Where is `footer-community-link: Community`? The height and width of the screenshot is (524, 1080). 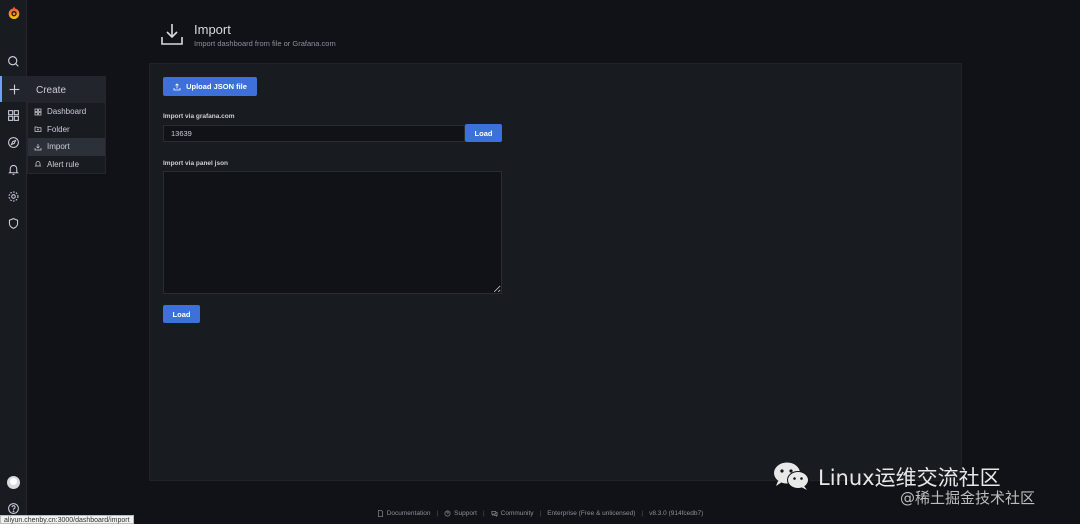 footer-community-link: Community is located at coordinates (512, 513).